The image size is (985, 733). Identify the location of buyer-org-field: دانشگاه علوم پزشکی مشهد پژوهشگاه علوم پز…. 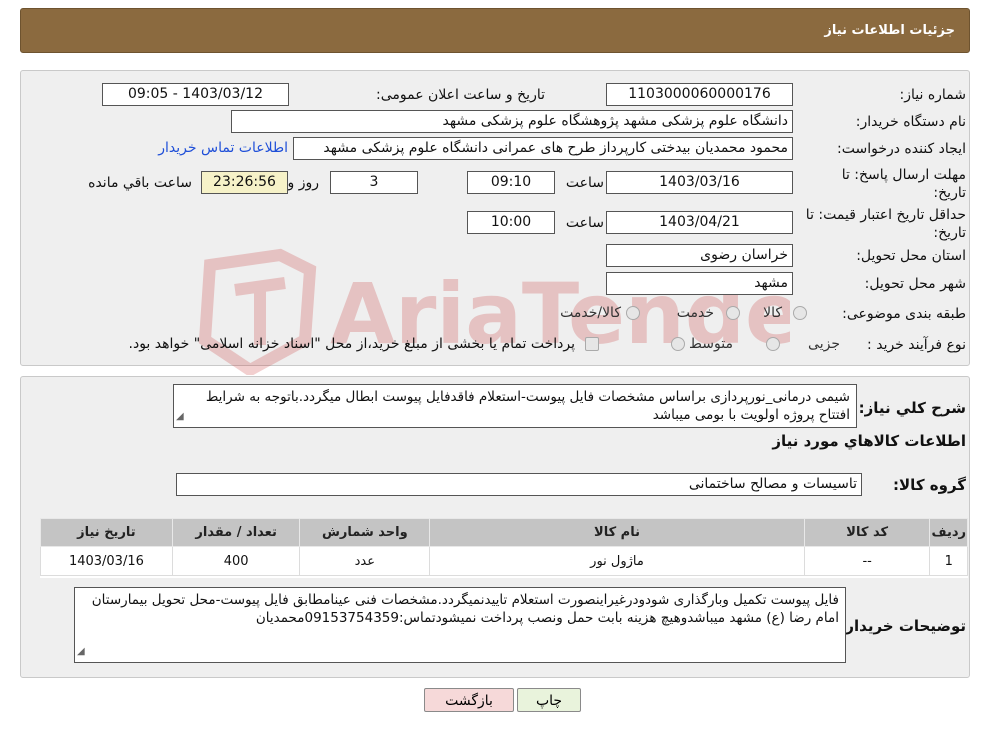
(512, 121).